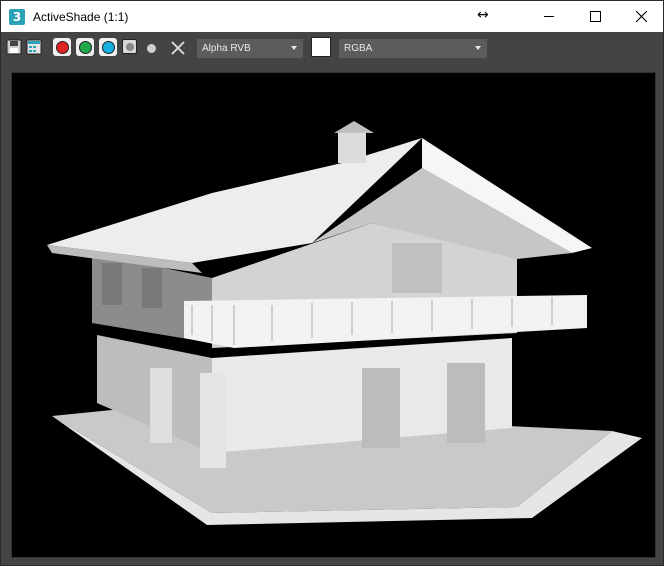 This screenshot has height=566, width=664. I want to click on monochrome-icon, so click(129, 46).